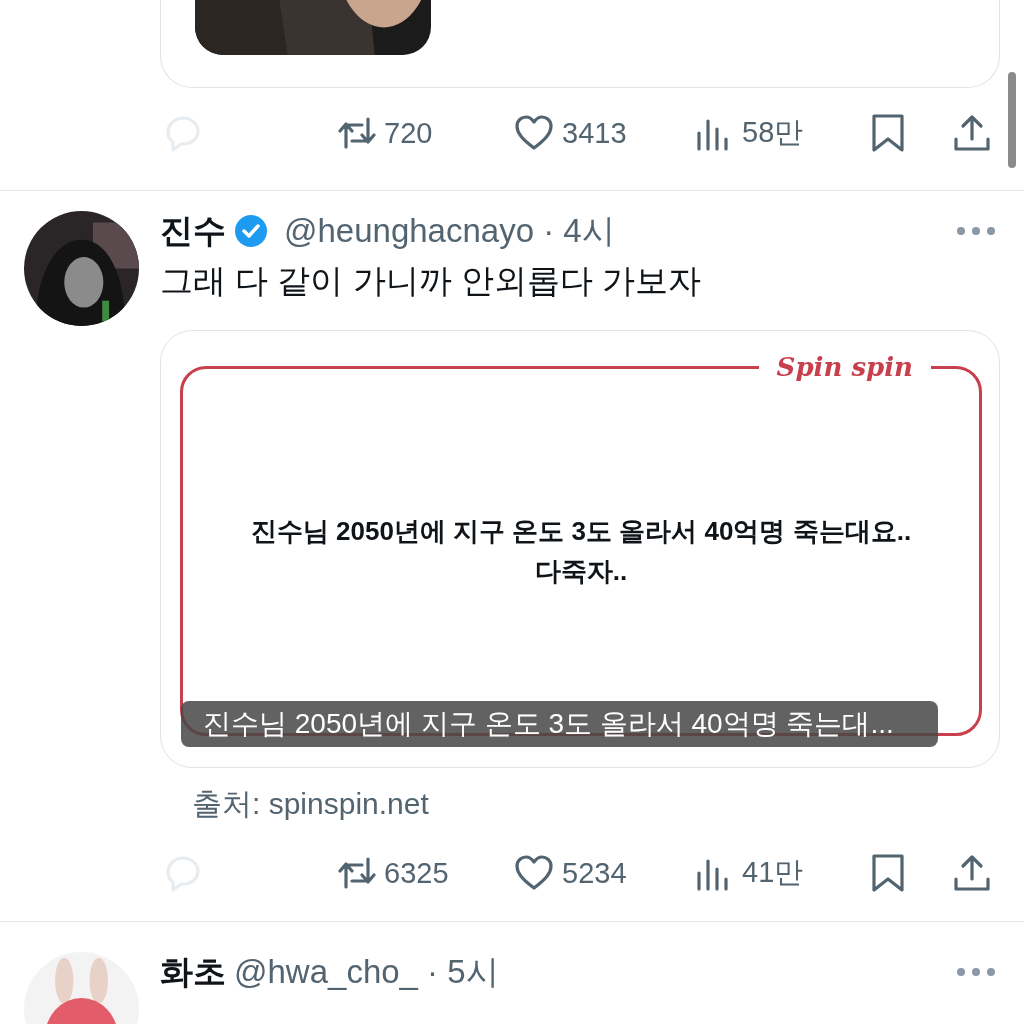 The width and height of the screenshot is (1024, 1024). I want to click on count: 720, so click(408, 133).